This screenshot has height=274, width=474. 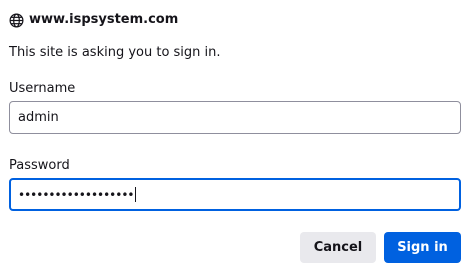 What do you see at coordinates (115, 52) in the screenshot?
I see `sign-in-message: This site is asking you to sign in.` at bounding box center [115, 52].